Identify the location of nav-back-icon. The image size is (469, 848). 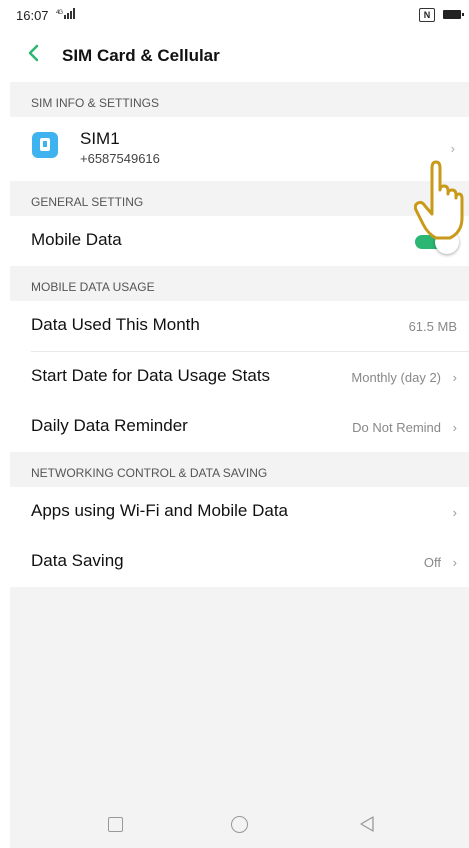
(367, 824).